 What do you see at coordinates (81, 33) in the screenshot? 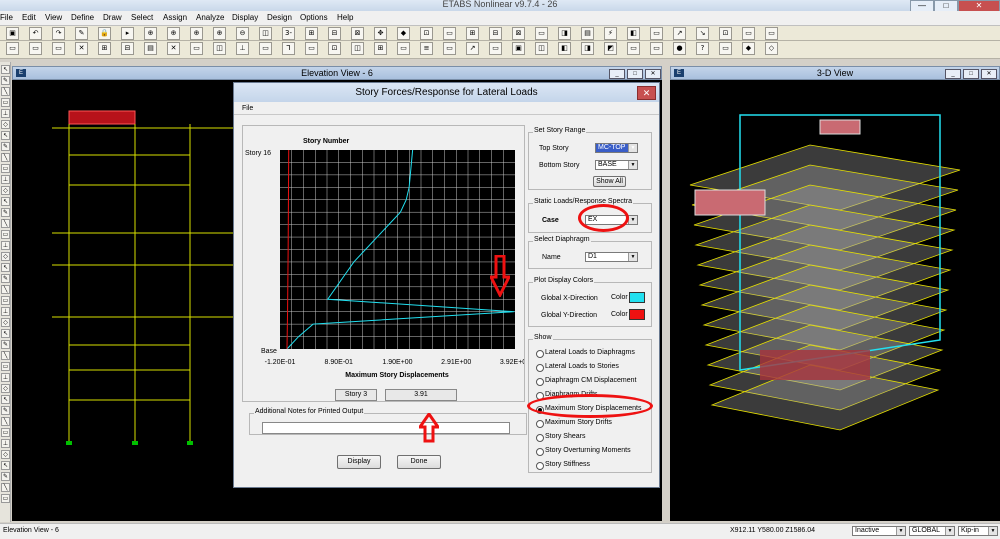
I see `toolbar-button-icon: ✎` at bounding box center [81, 33].